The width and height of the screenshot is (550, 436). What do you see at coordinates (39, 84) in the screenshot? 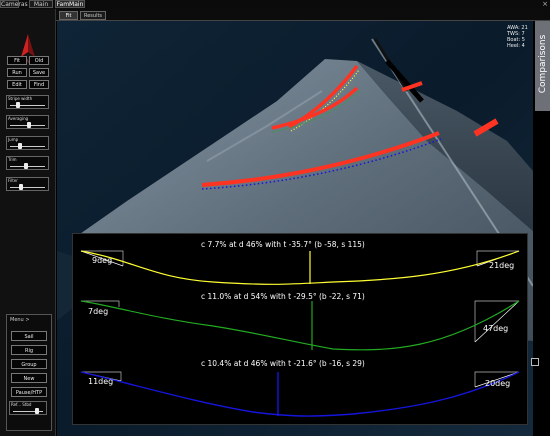
I see `find-button: Find` at bounding box center [39, 84].